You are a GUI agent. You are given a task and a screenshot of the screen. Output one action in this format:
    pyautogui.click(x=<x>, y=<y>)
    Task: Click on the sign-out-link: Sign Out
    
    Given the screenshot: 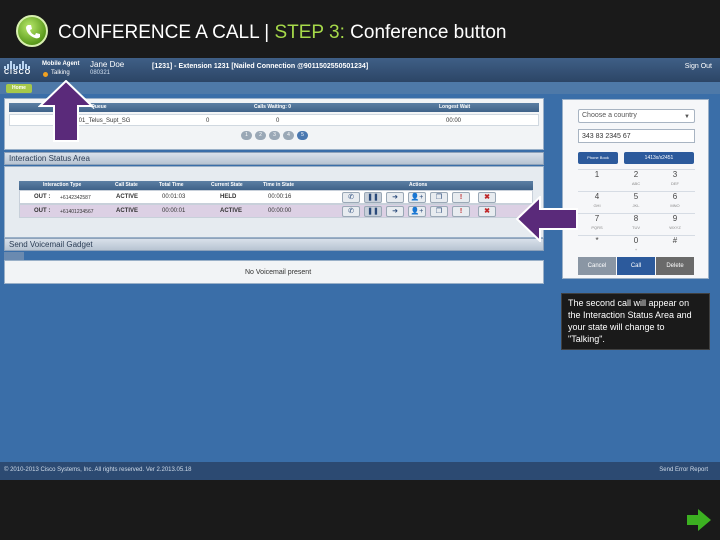 What is the action you would take?
    pyautogui.click(x=698, y=66)
    